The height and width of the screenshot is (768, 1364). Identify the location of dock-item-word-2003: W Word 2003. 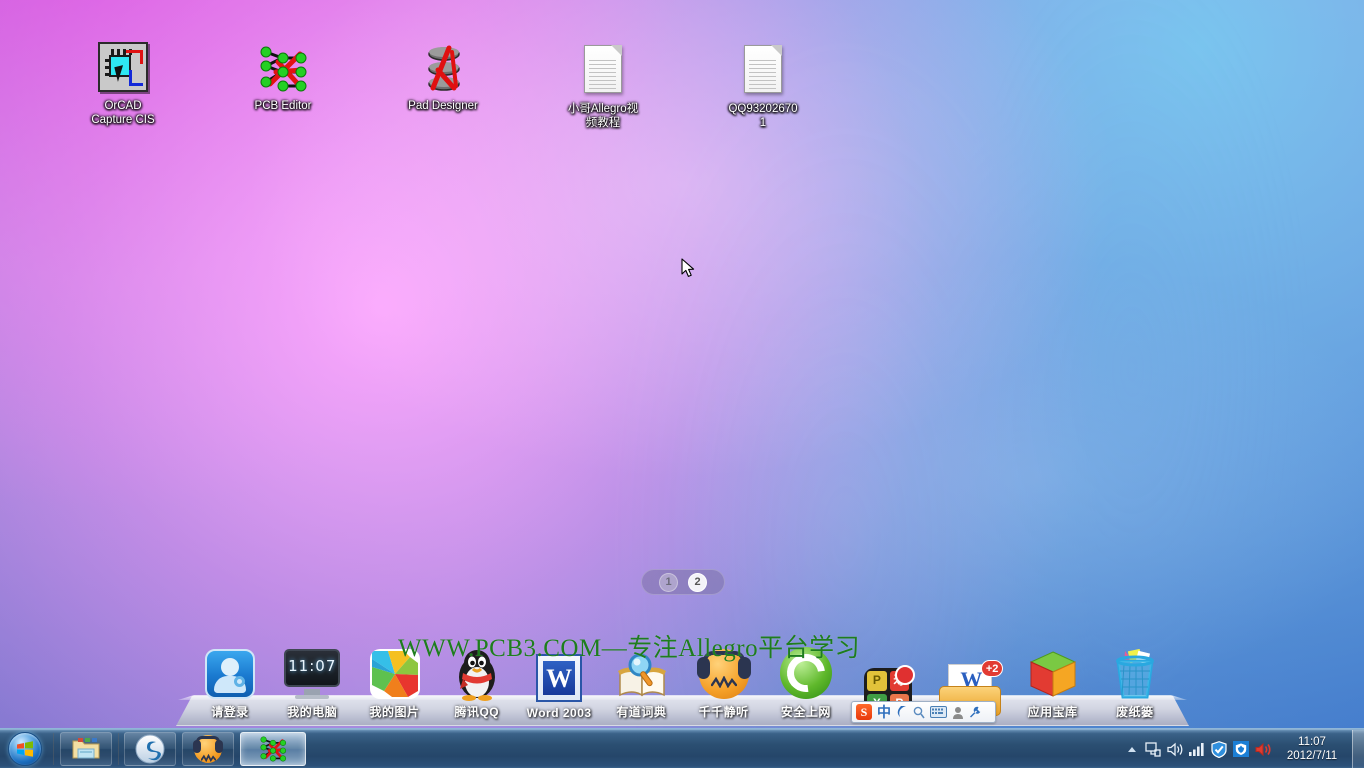
(559, 682).